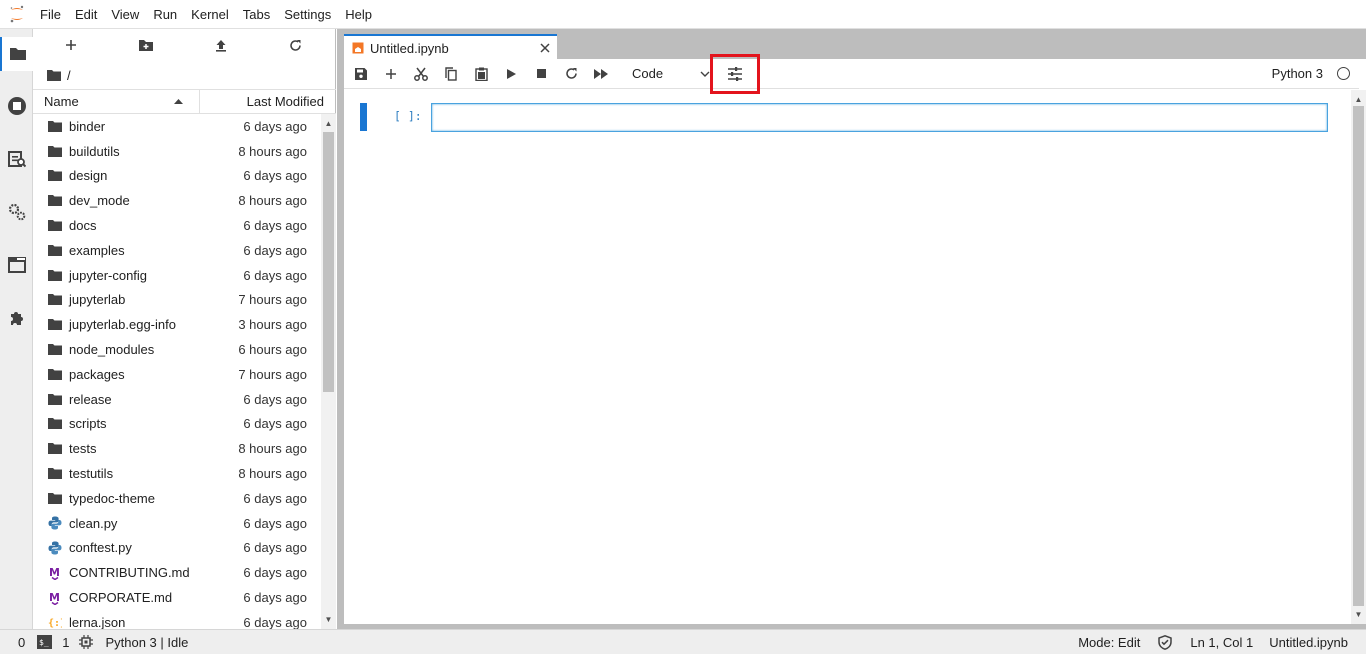 This screenshot has height=655, width=1366. I want to click on file-browser-tab-icon, so click(16, 54).